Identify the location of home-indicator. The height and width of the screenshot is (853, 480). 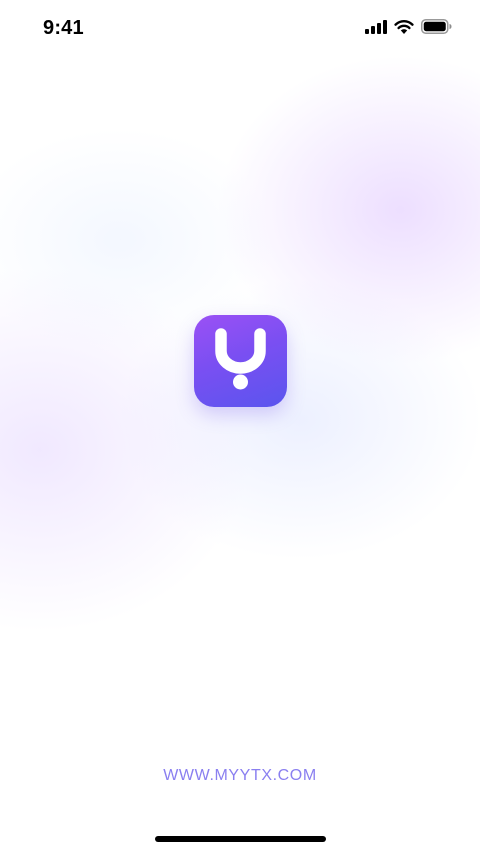
(240, 839).